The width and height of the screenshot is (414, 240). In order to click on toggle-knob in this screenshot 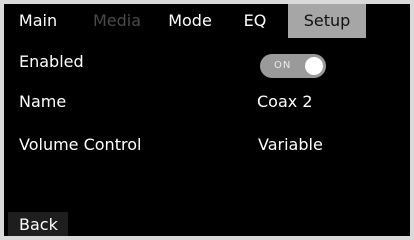, I will do `click(314, 66)`.